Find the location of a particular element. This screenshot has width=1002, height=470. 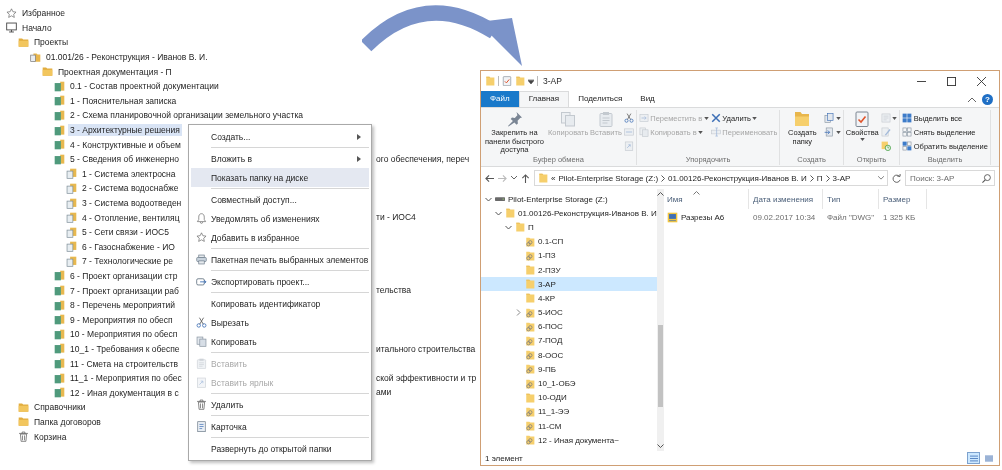

menu-item: Вложить в is located at coordinates (280, 158).